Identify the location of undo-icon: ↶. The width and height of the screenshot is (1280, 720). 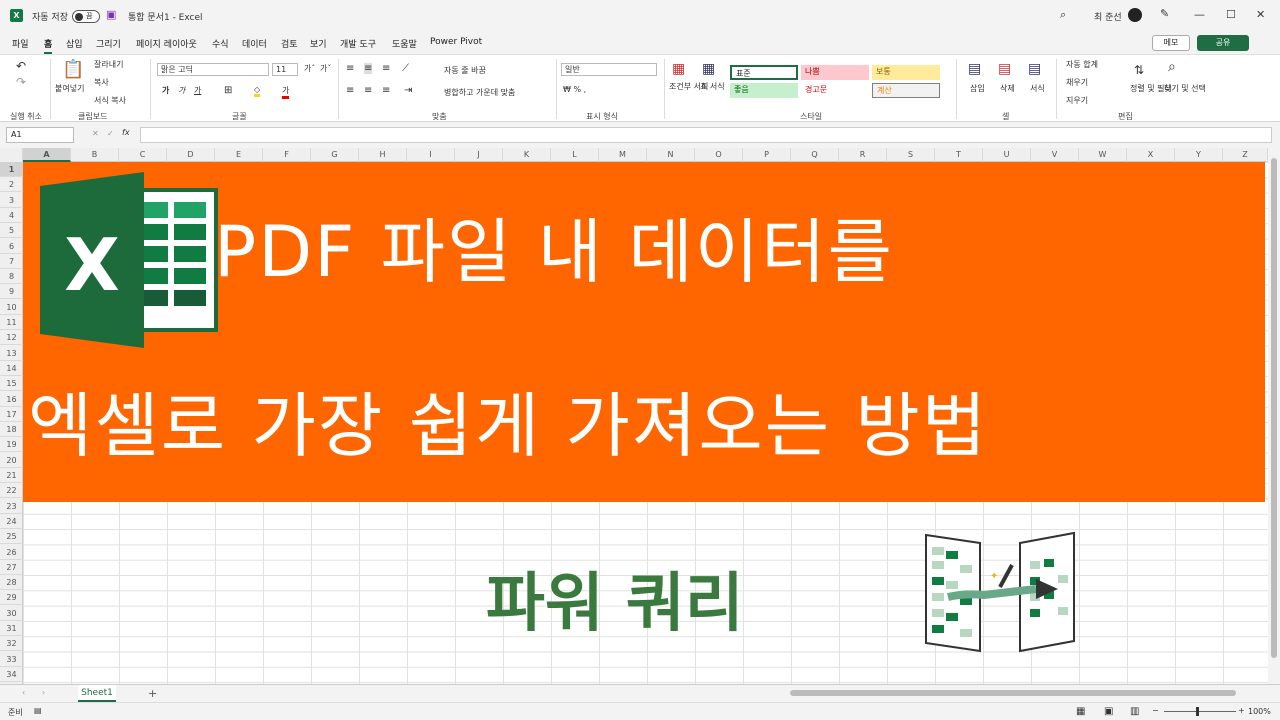
(21, 66).